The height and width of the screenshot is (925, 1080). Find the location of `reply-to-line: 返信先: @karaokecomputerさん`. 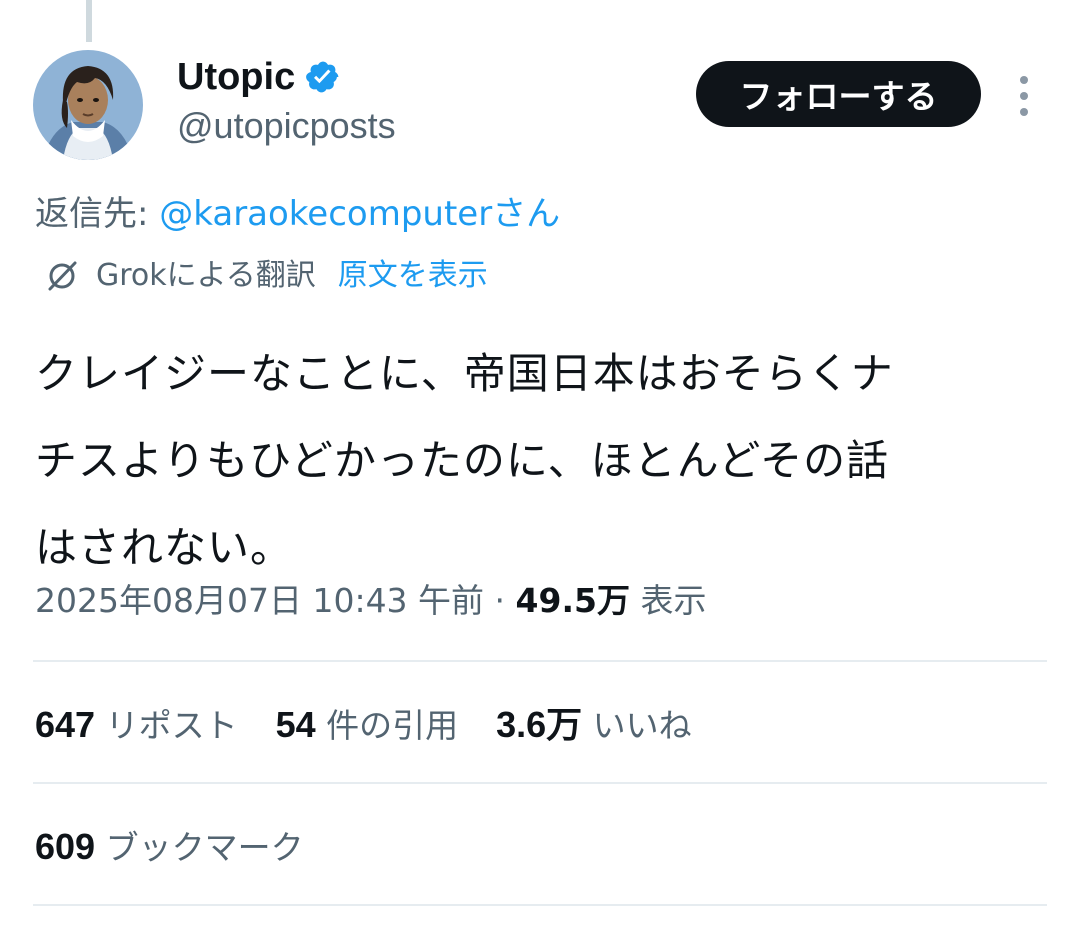

reply-to-line: 返信先: @karaokecomputerさん is located at coordinates (297, 214).